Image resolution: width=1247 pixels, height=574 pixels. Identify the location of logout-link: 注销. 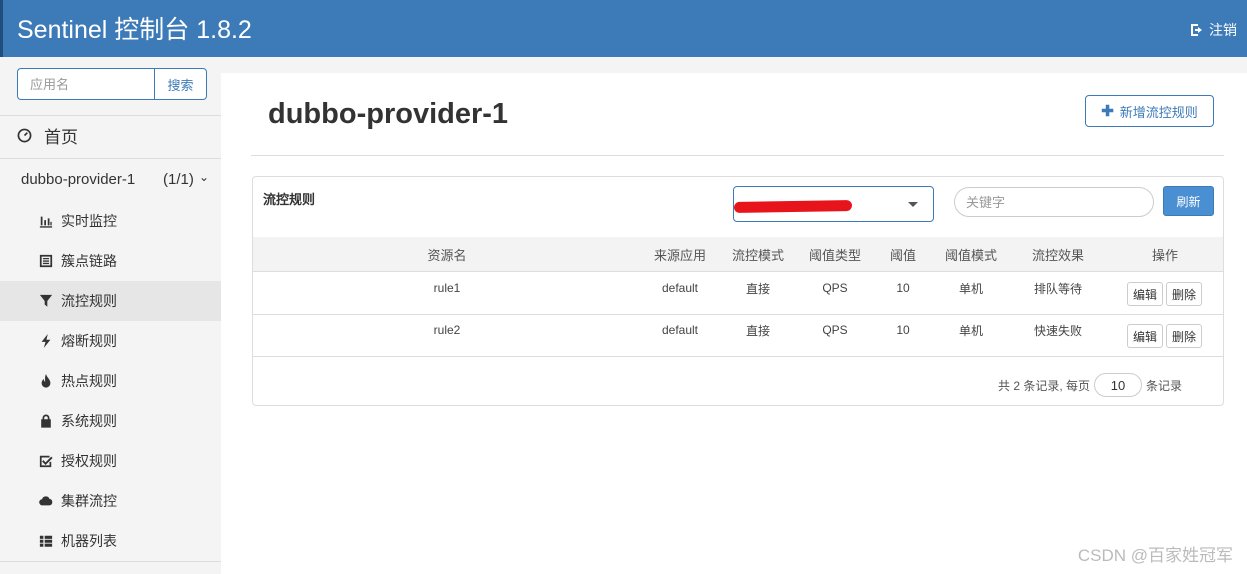
(1213, 30).